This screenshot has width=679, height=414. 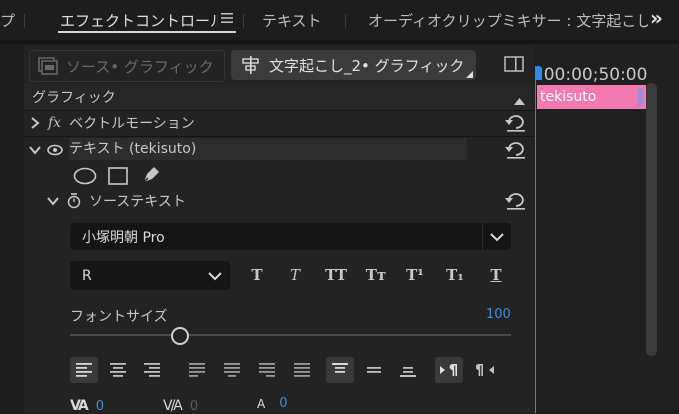 I want to click on underline-button: T, so click(x=496, y=275).